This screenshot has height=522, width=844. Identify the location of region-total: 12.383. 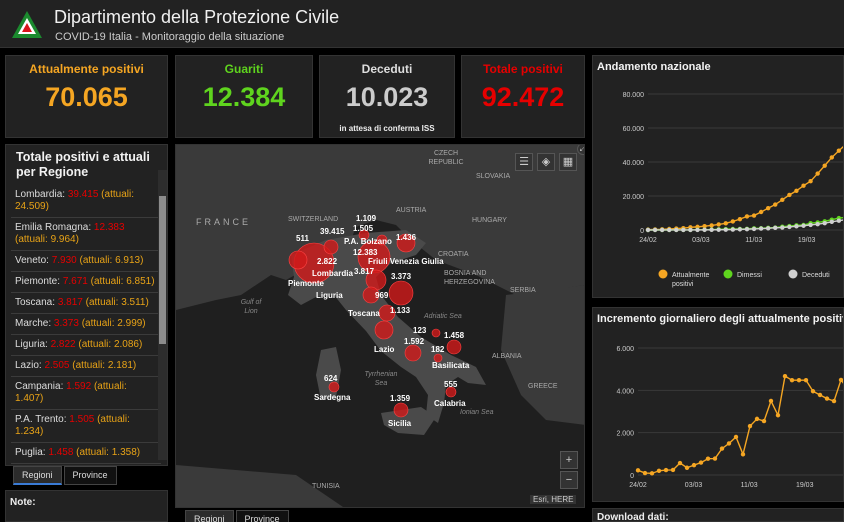
(109, 227).